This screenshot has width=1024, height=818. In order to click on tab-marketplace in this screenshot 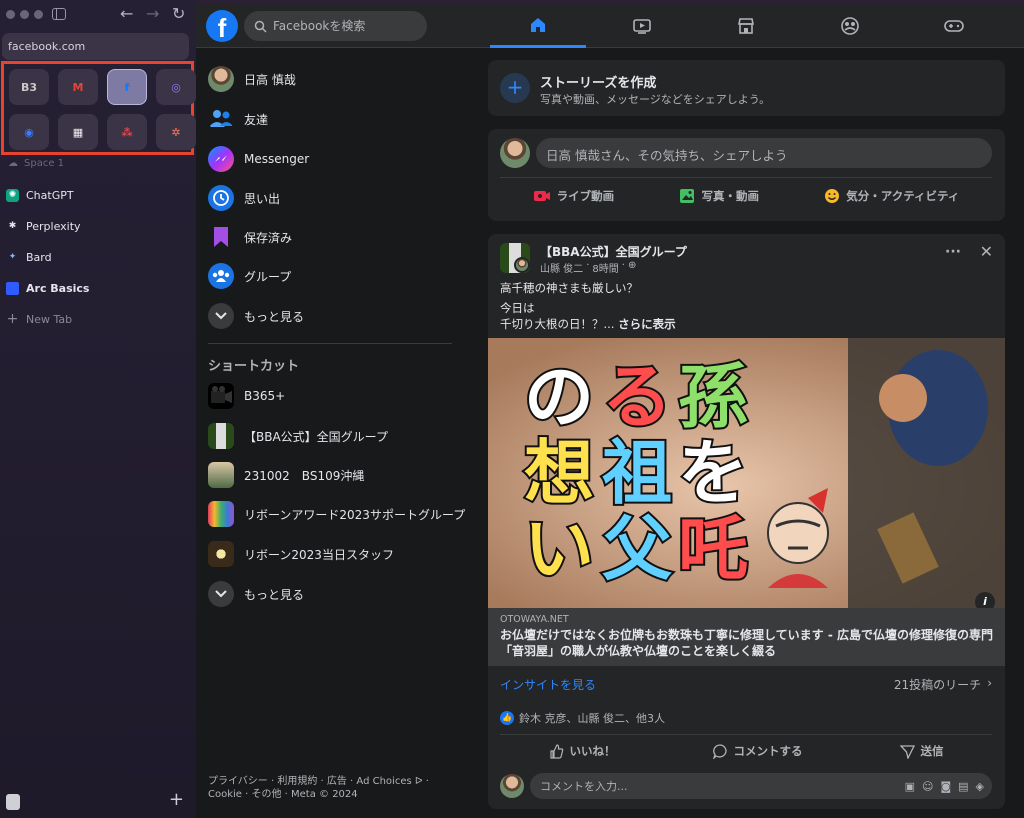, I will do `click(746, 26)`.